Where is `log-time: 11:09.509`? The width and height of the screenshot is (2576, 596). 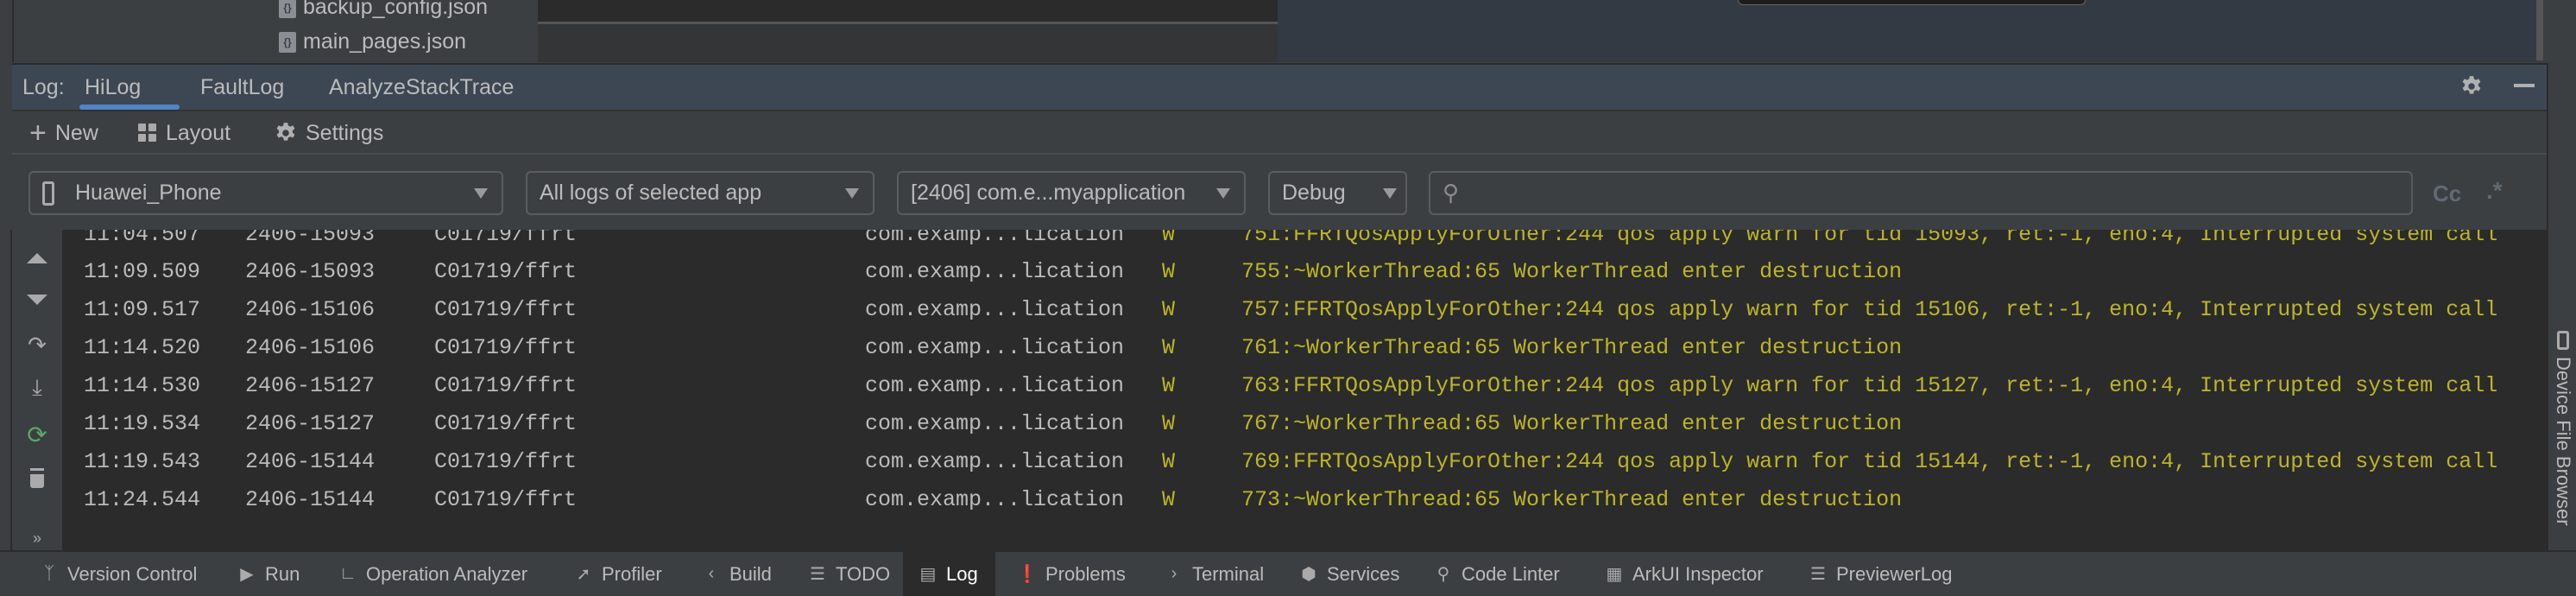
log-time: 11:09.509 is located at coordinates (142, 271).